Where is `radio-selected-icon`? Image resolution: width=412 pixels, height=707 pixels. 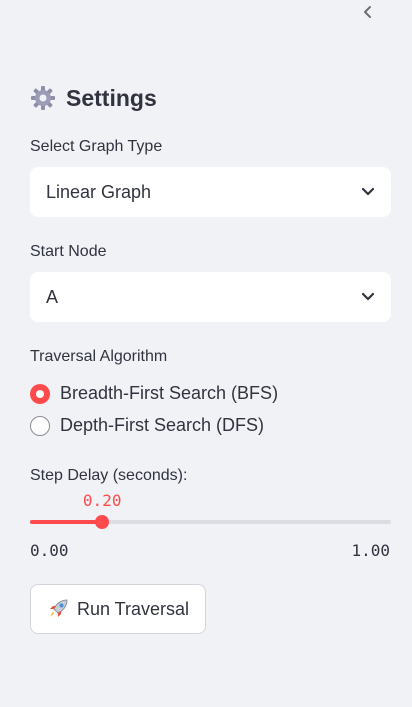
radio-selected-icon is located at coordinates (40, 393).